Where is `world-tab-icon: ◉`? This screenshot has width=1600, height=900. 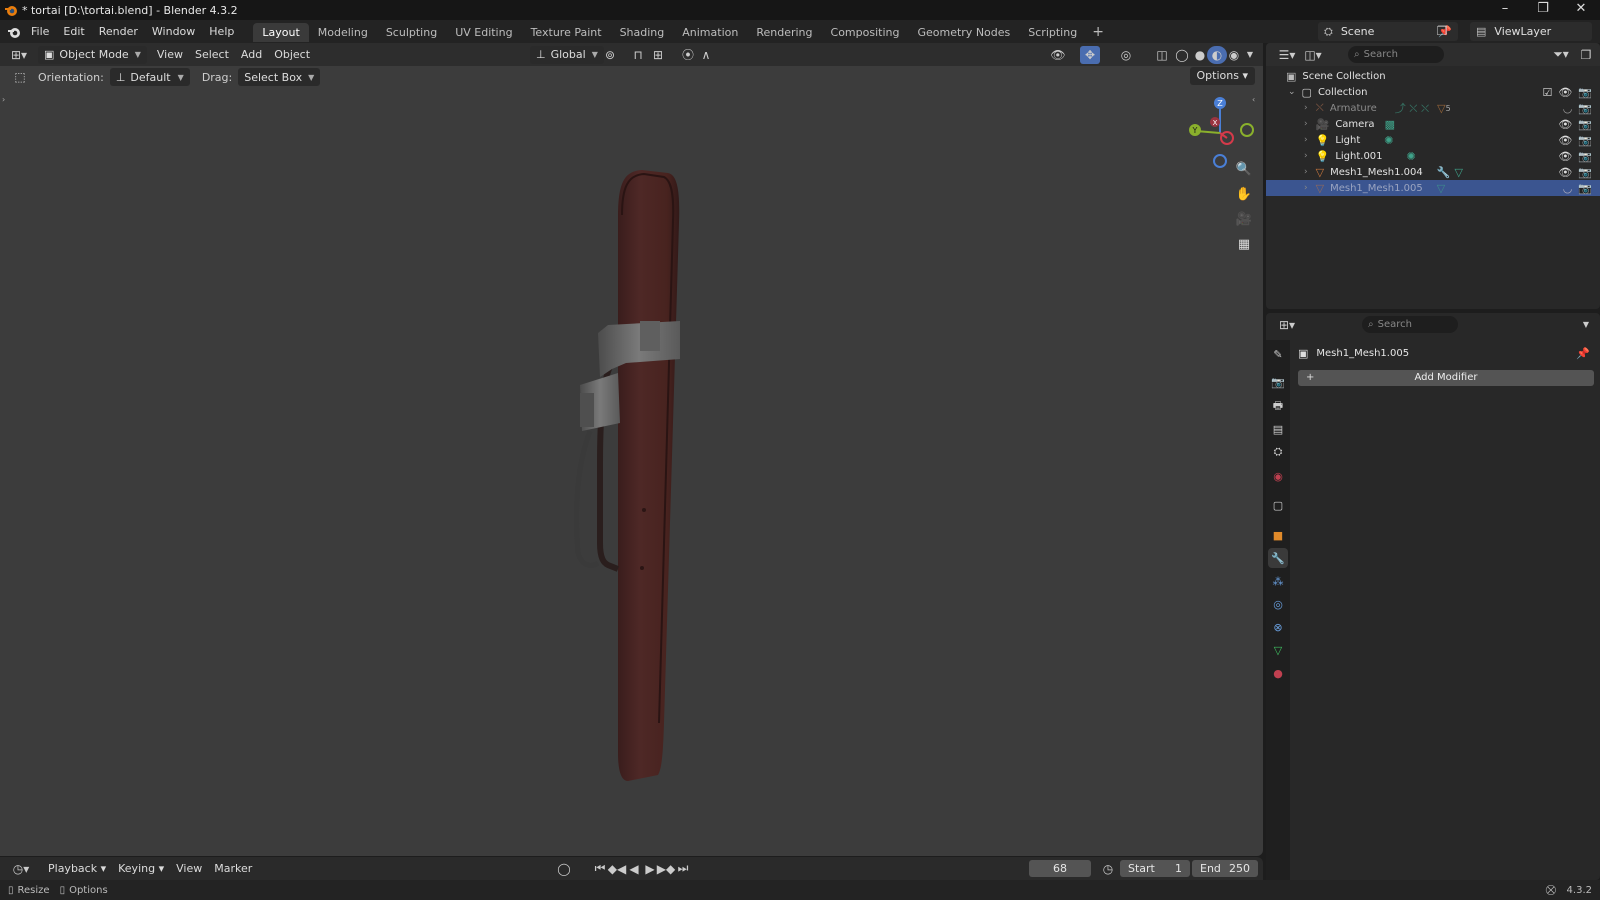 world-tab-icon: ◉ is located at coordinates (1278, 476).